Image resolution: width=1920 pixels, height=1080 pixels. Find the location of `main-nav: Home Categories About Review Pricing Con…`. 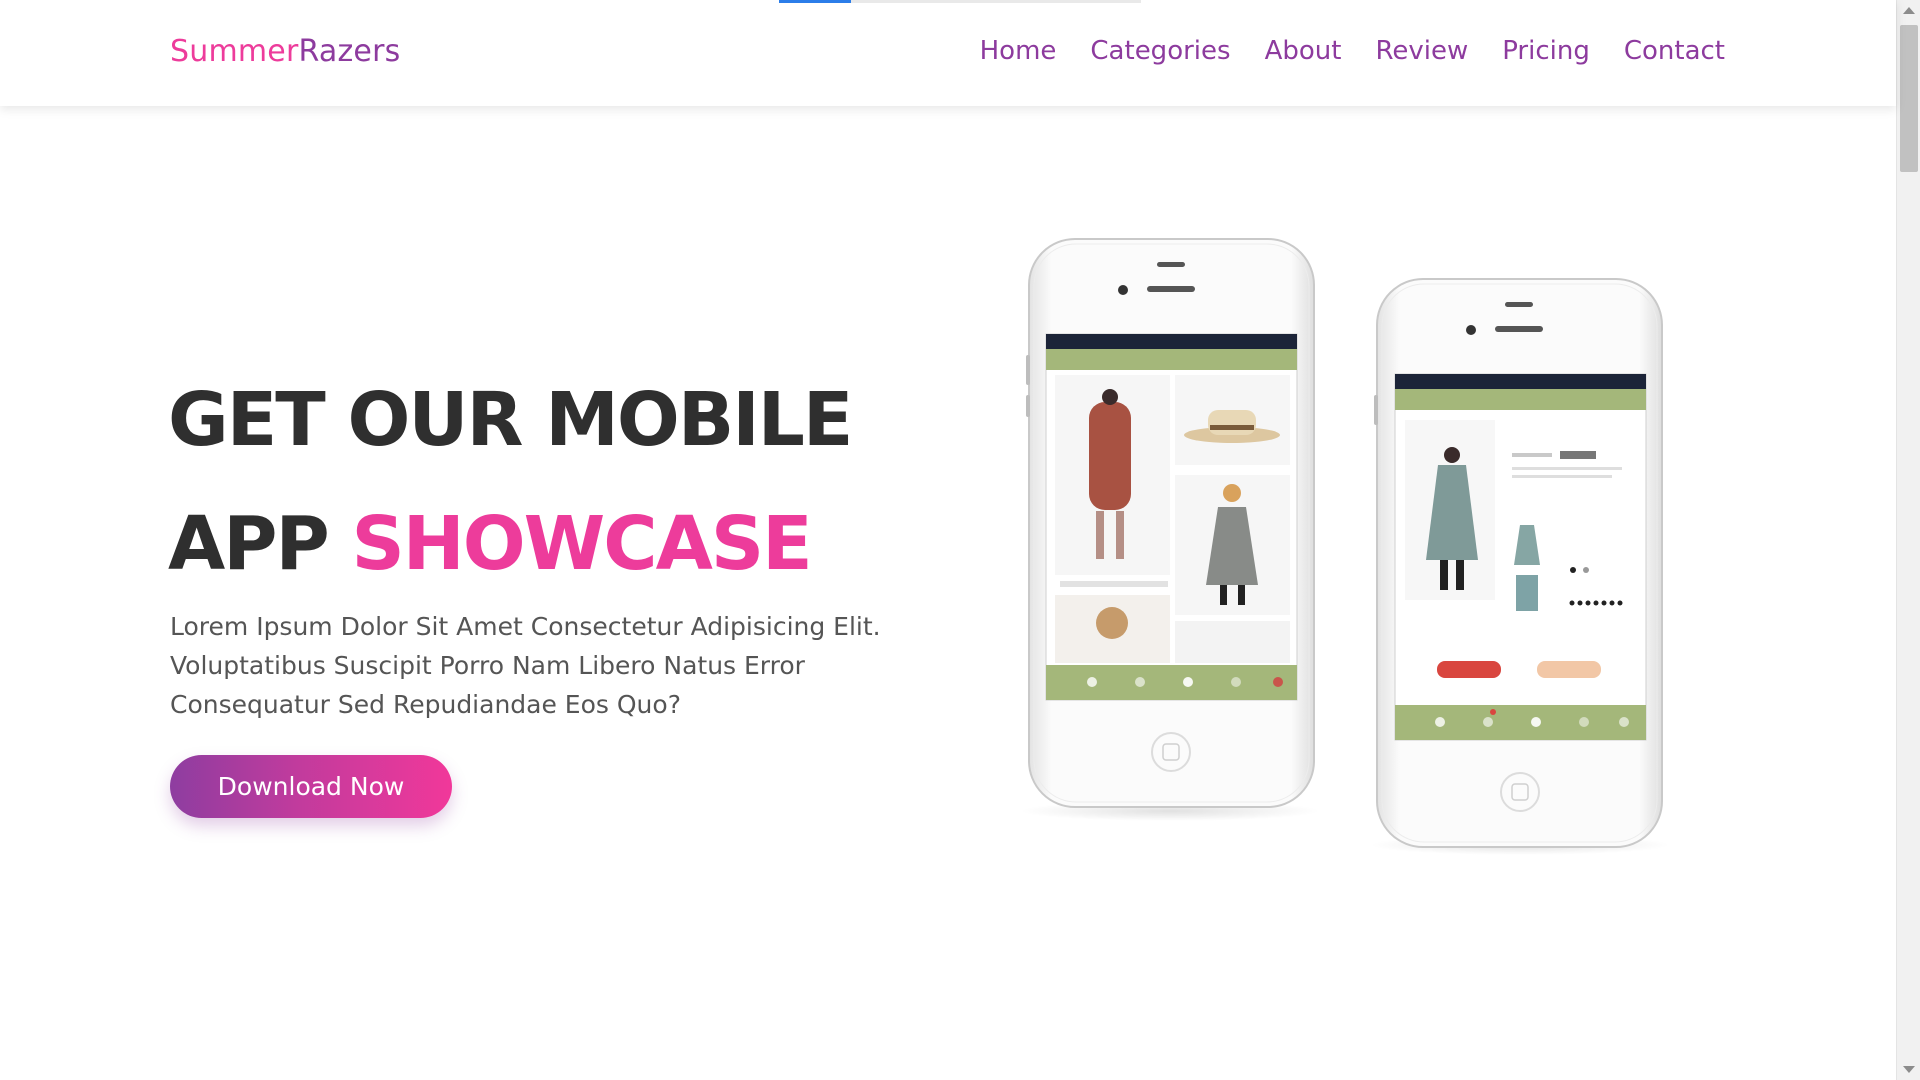

main-nav: Home Categories About Review Pricing Con… is located at coordinates (1352, 51).